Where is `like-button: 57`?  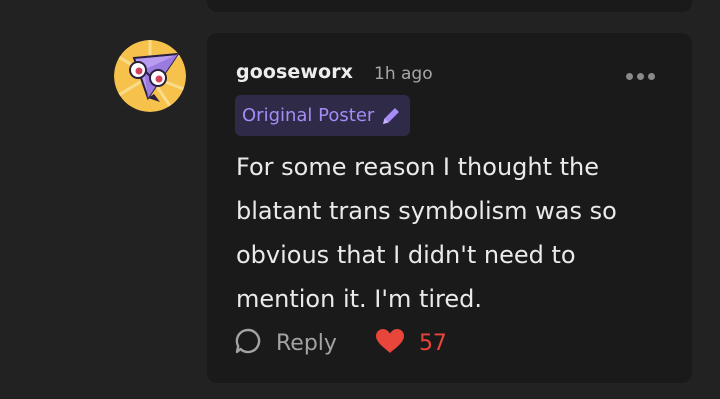
like-button: 57 is located at coordinates (411, 343).